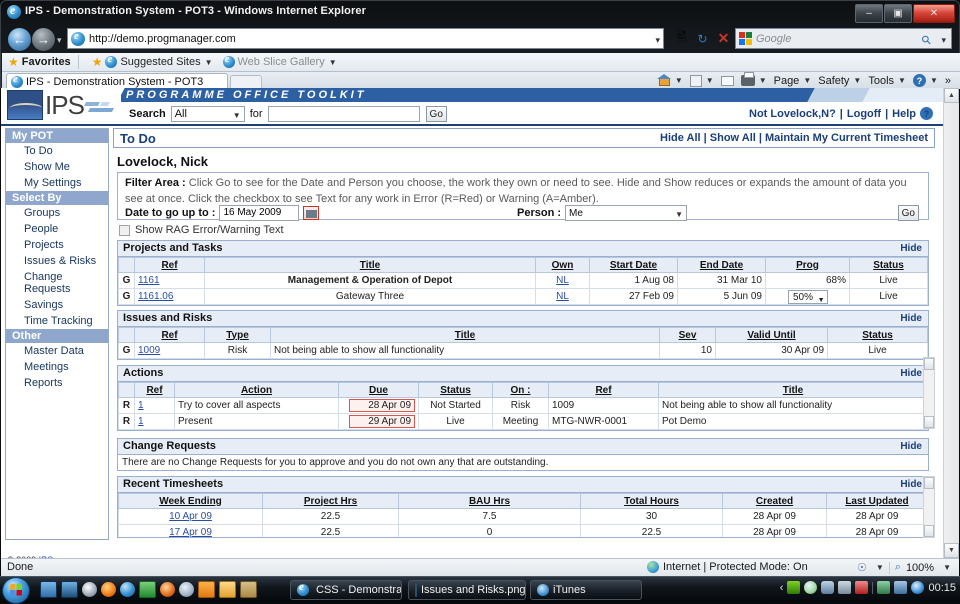 The image size is (960, 604). I want to click on page-menu-button: Page ▼, so click(793, 80).